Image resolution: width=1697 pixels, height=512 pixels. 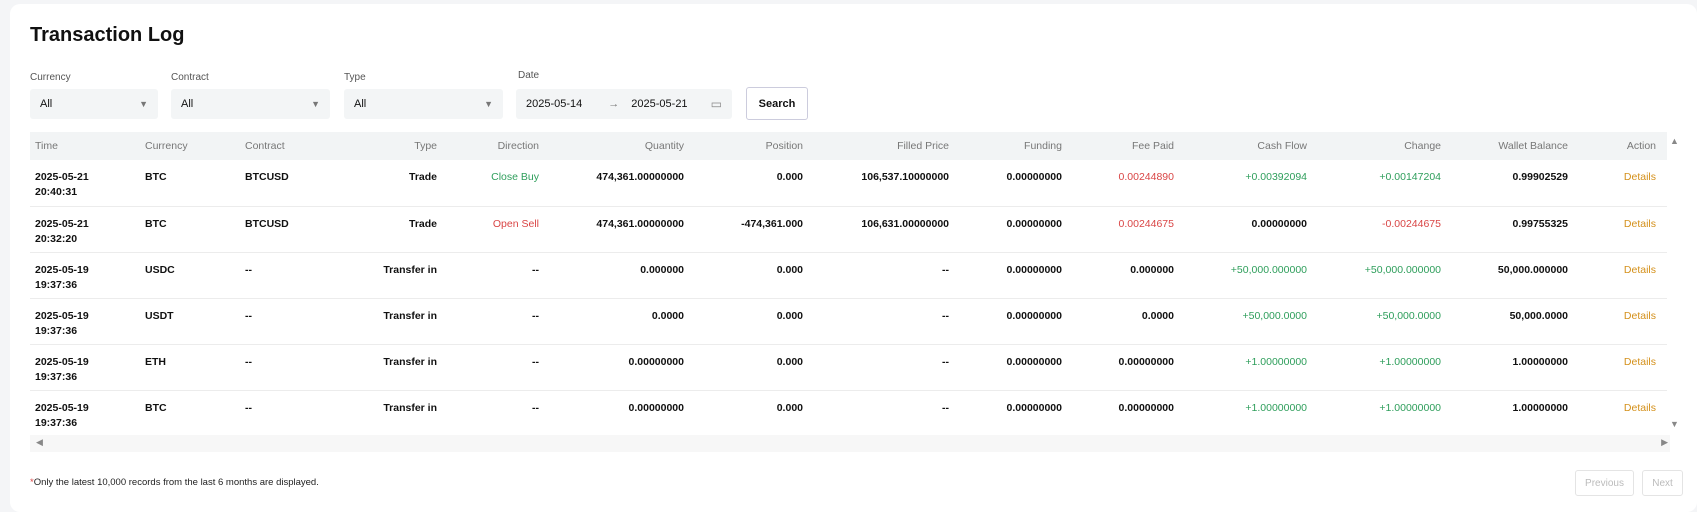 What do you see at coordinates (882, 229) in the screenshot?
I see `filled-price-cell: 106,631.00000000` at bounding box center [882, 229].